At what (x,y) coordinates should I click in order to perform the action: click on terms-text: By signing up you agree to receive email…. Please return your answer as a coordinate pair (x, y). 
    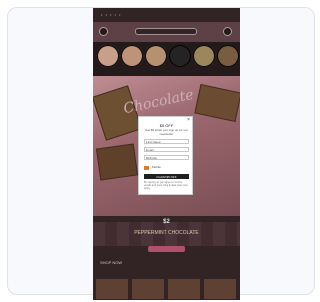
    Looking at the image, I should click on (166, 185).